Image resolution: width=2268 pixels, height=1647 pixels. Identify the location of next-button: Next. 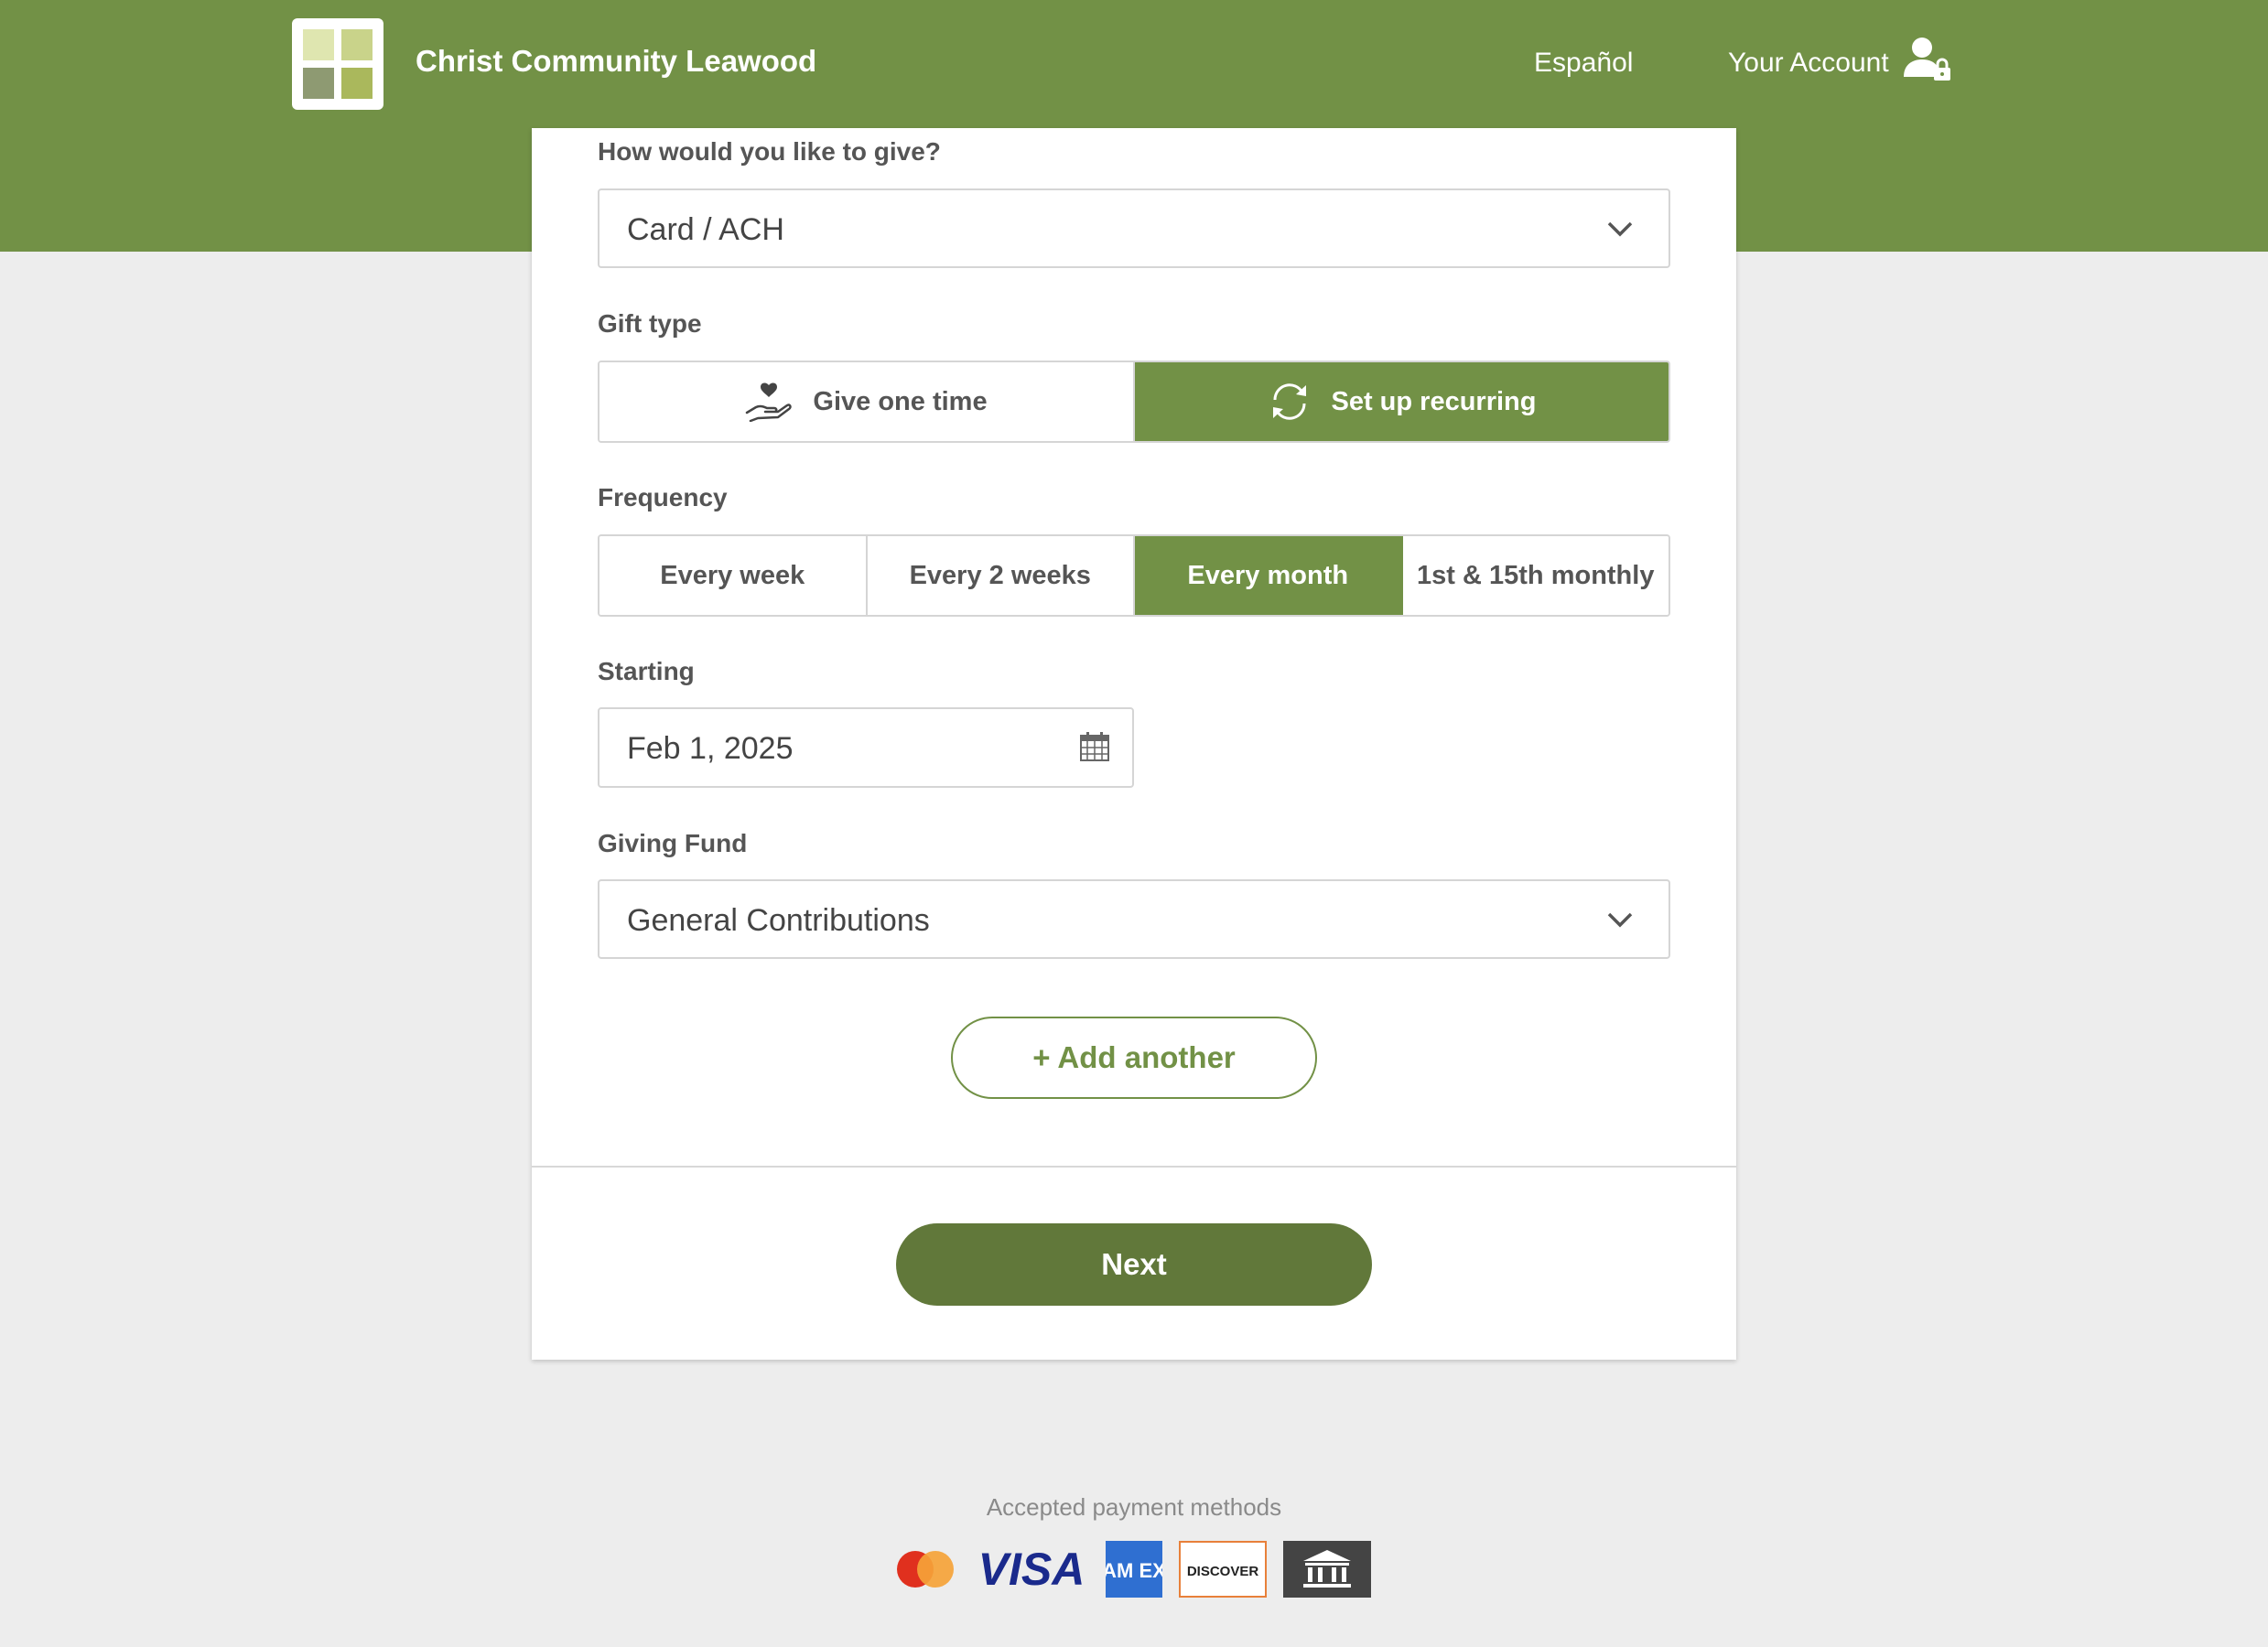
(1134, 1265).